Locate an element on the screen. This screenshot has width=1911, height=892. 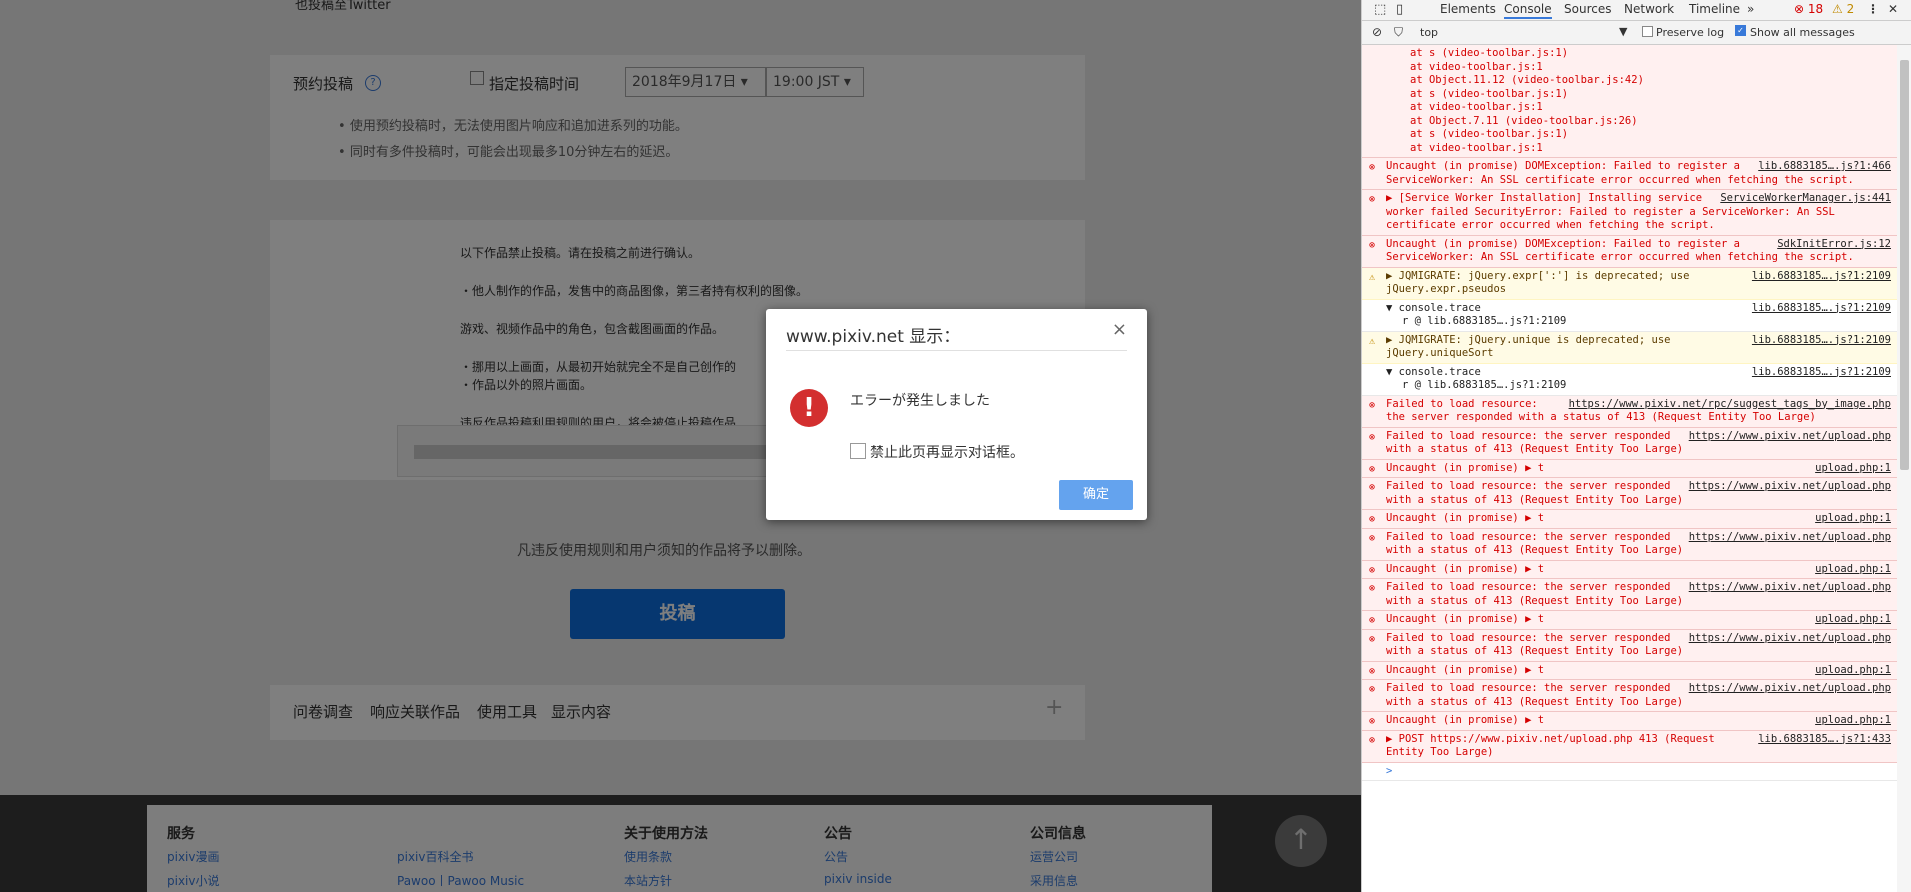
message-source-link: lib.6883185….js?1:433 is located at coordinates (1824, 740).